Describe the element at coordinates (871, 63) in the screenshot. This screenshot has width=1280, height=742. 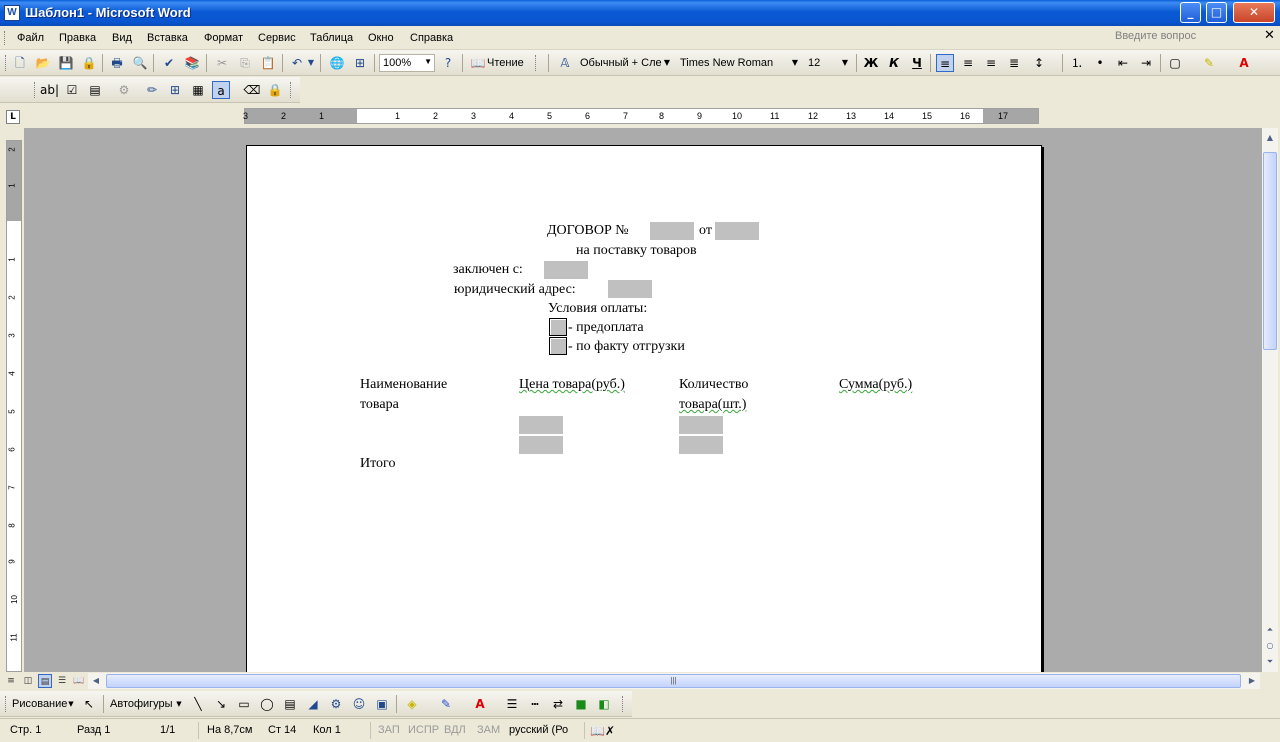
I see `bold-button: Ж` at that location.